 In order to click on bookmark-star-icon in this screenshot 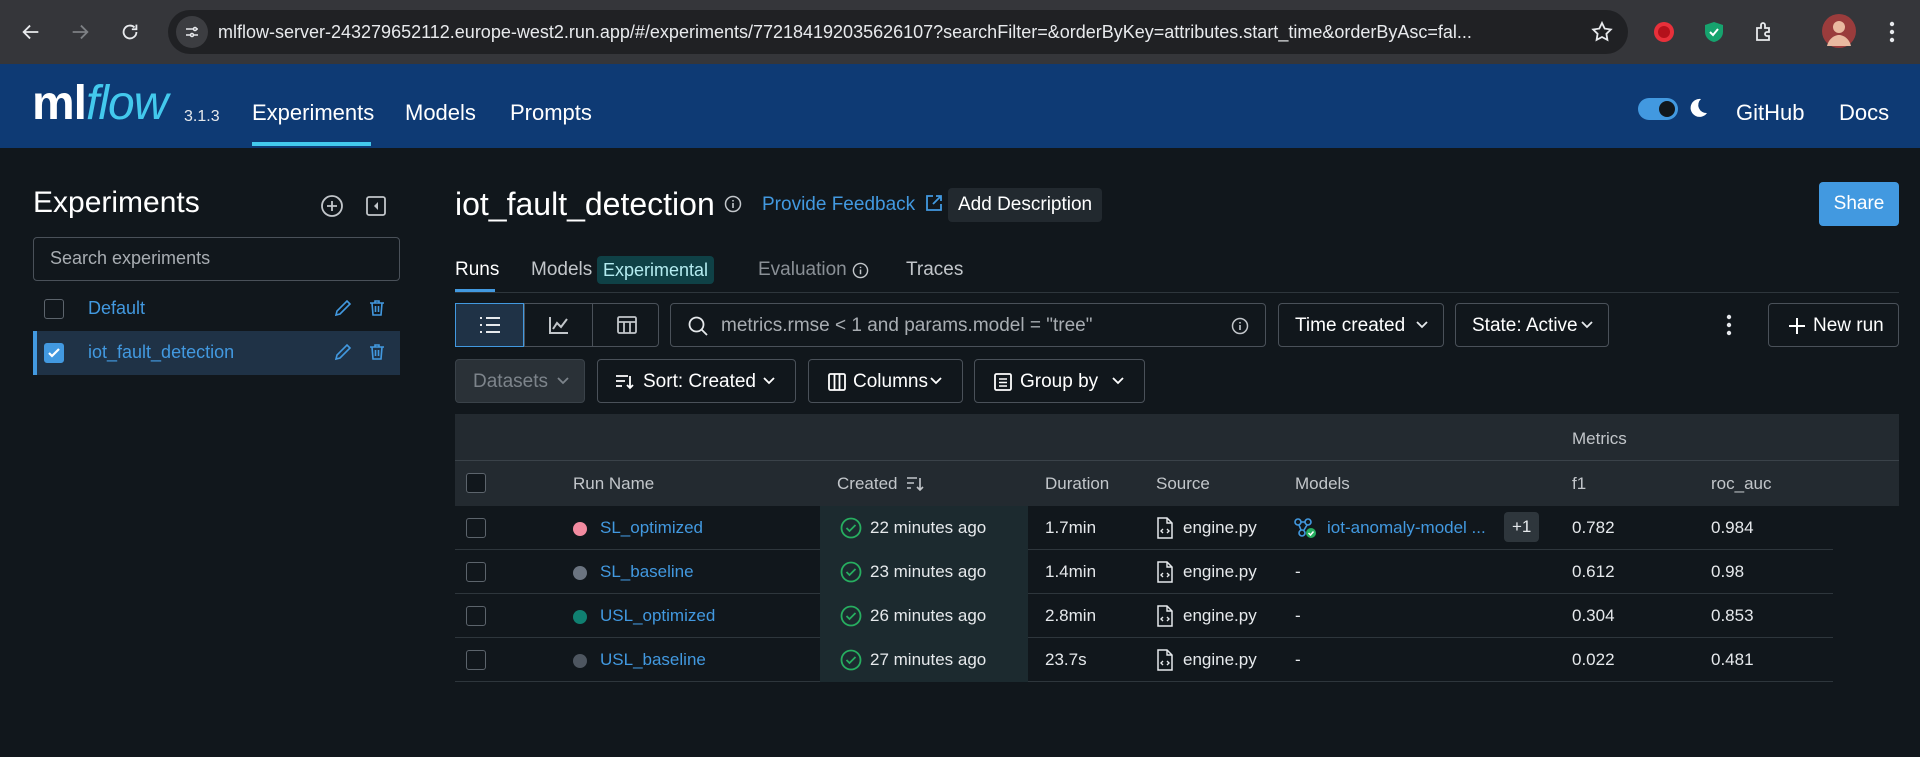, I will do `click(1602, 32)`.